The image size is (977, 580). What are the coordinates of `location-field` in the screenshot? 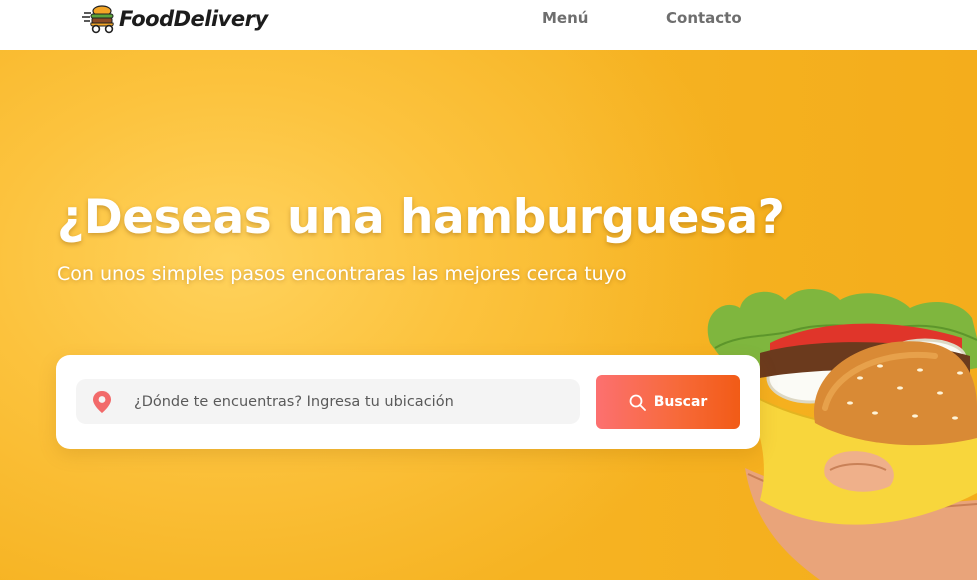 It's located at (328, 401).